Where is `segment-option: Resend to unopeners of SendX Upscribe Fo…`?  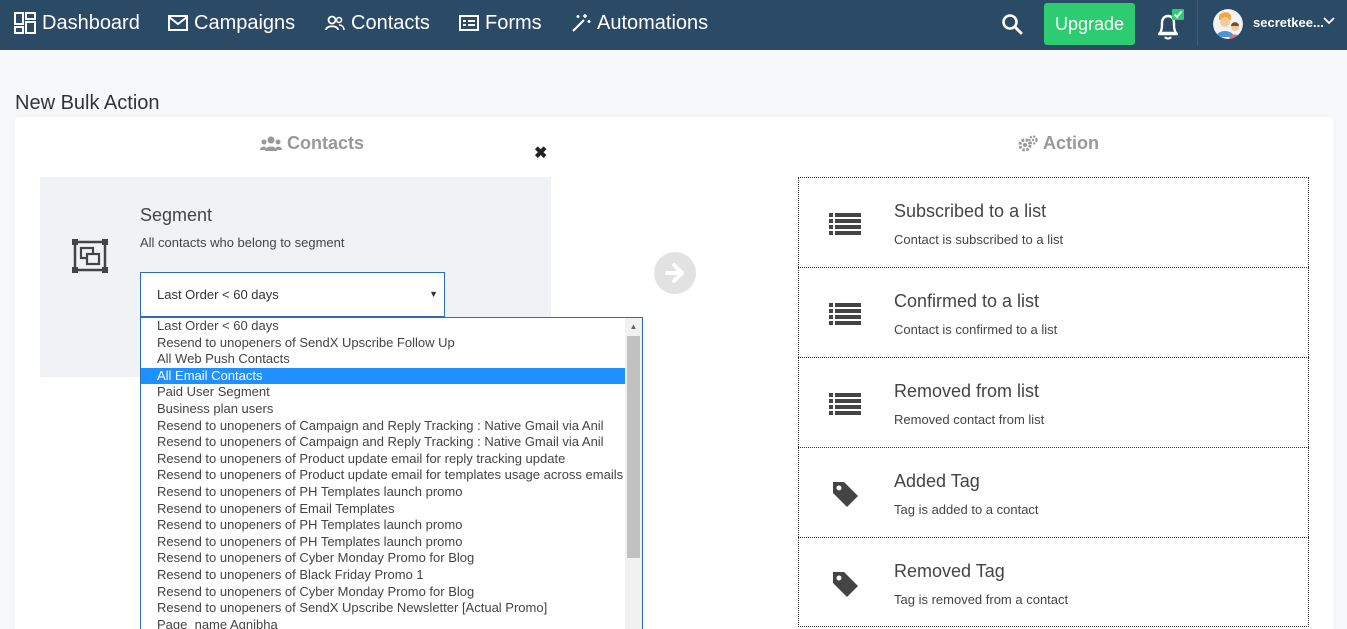
segment-option: Resend to unopeners of SendX Upscribe Fo… is located at coordinates (383, 343).